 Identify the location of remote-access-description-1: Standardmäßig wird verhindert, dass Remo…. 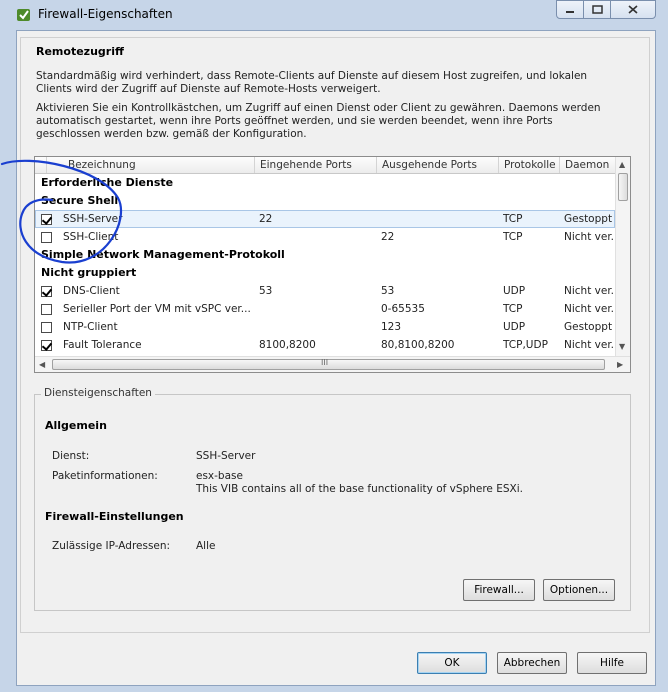
(312, 82).